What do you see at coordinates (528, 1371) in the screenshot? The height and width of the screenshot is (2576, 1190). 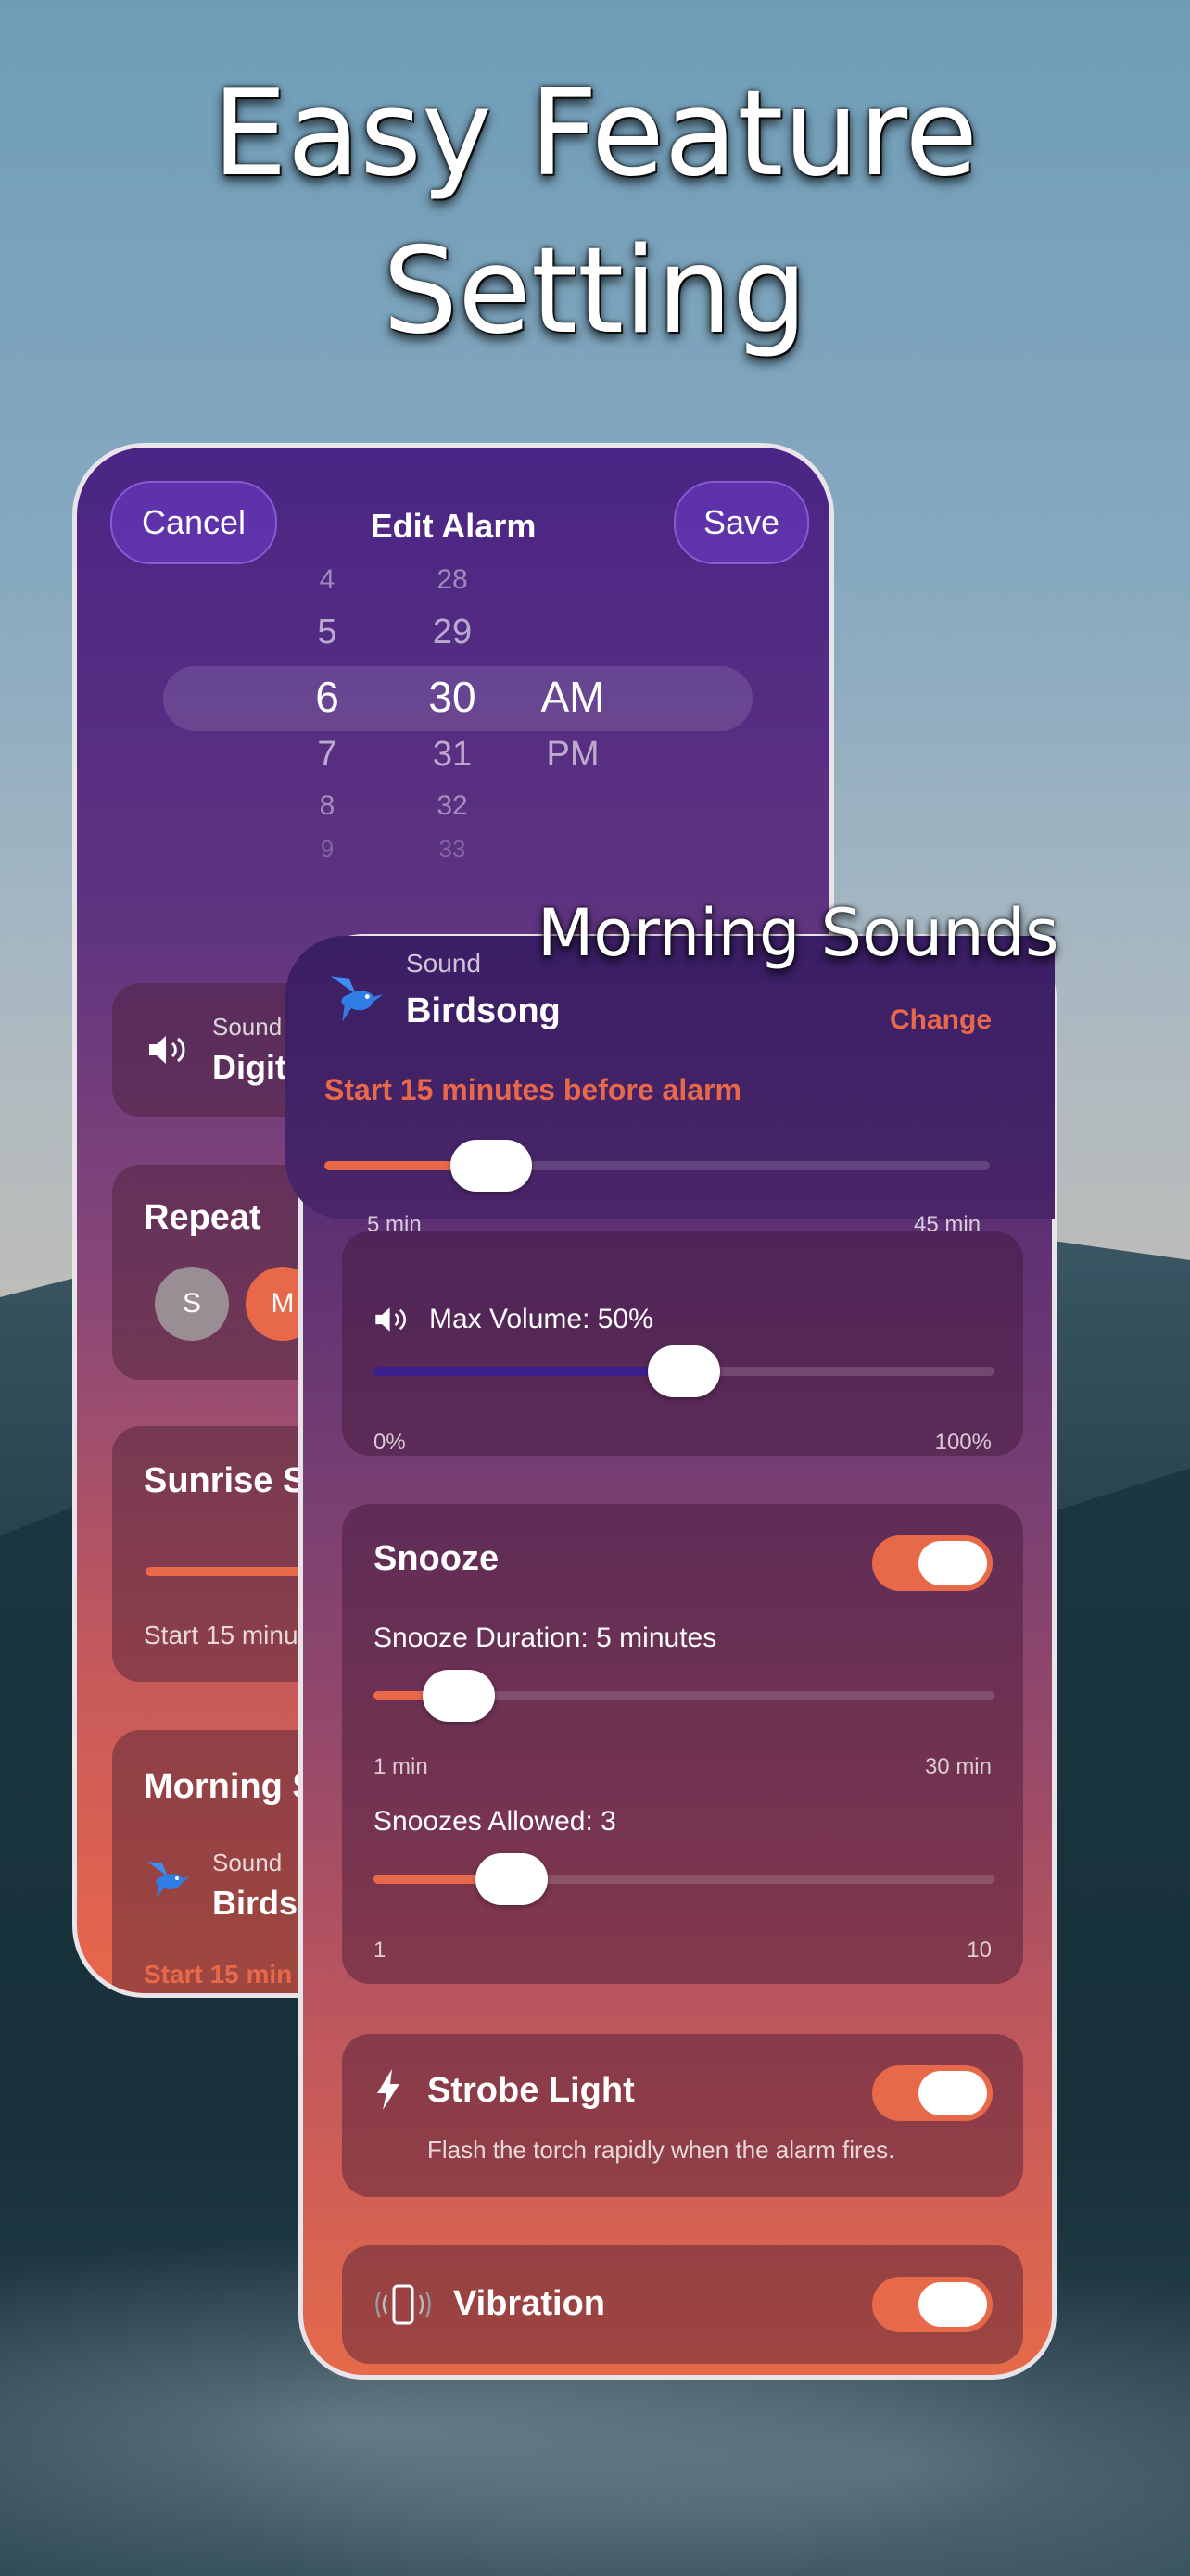 I see `volume-slider-fill` at bounding box center [528, 1371].